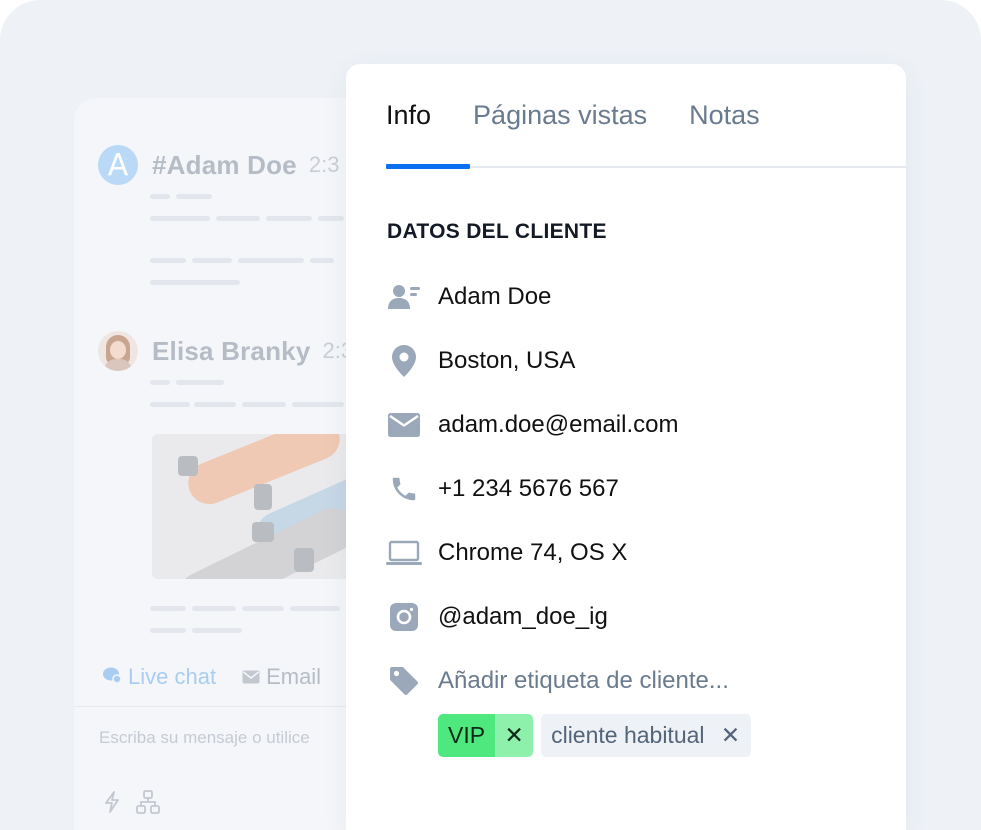 Image resolution: width=981 pixels, height=830 pixels. What do you see at coordinates (467, 735) in the screenshot?
I see `tag-label: VIP` at bounding box center [467, 735].